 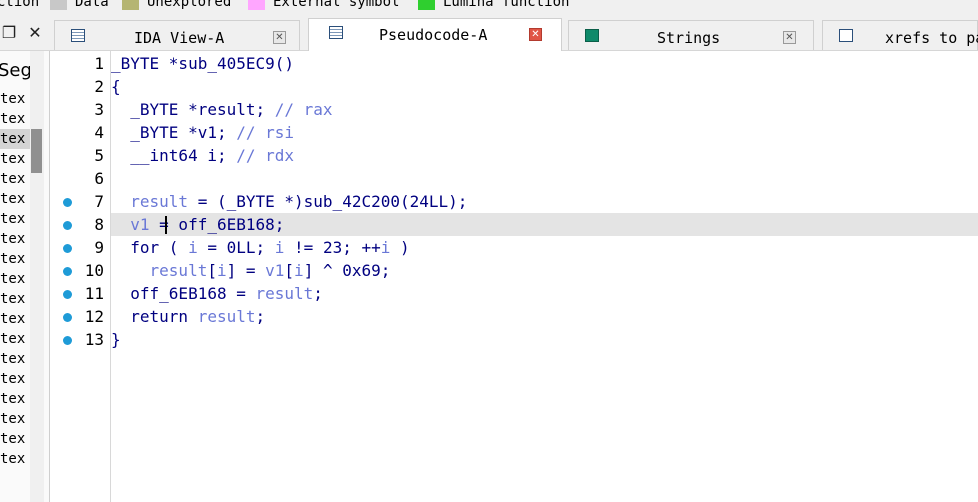 What do you see at coordinates (544, 224) in the screenshot?
I see `code-line: v1 = off_6EB168;` at bounding box center [544, 224].